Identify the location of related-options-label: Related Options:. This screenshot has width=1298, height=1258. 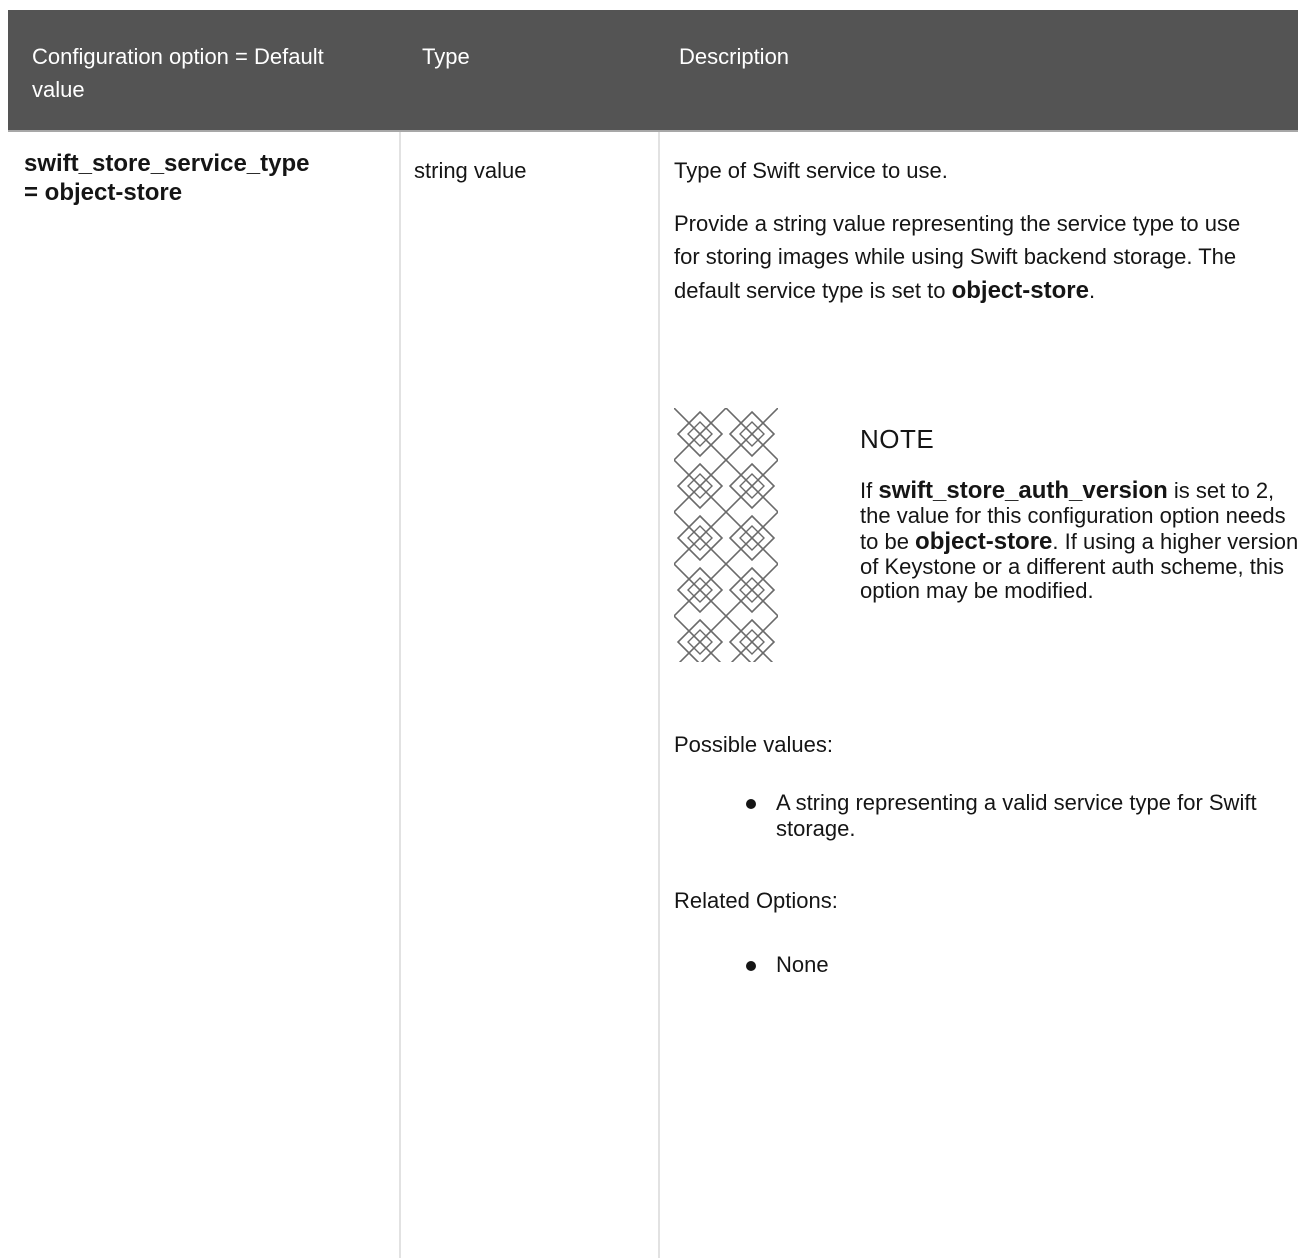
(756, 900).